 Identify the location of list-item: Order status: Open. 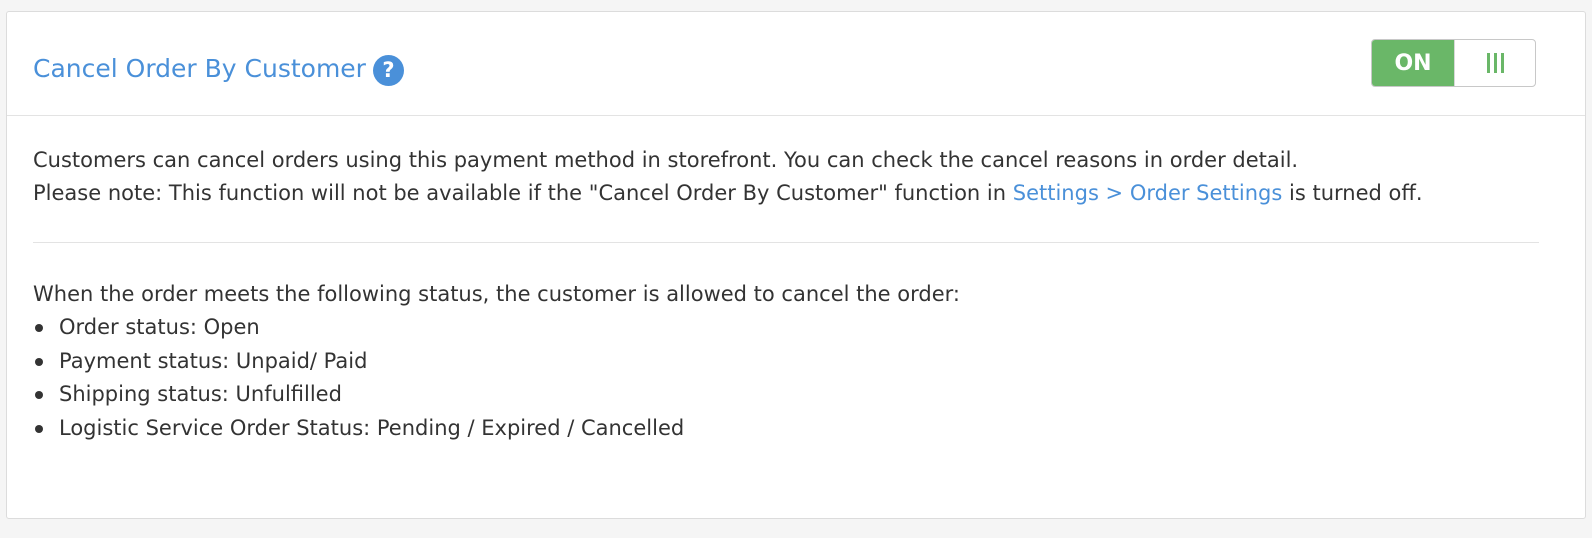
(786, 328).